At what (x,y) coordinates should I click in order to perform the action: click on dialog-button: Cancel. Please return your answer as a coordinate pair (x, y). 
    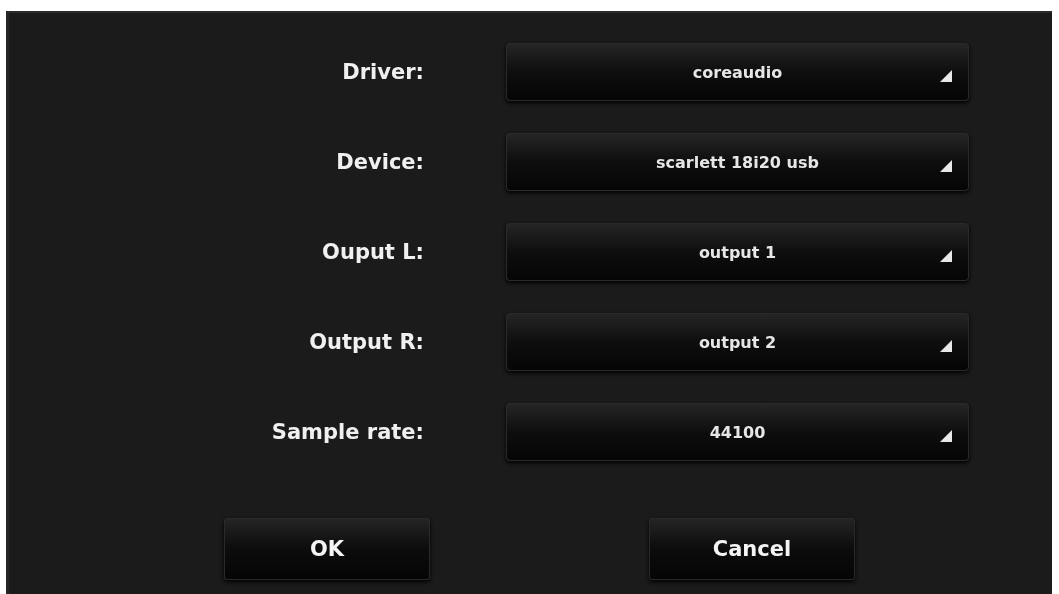
    Looking at the image, I should click on (752, 549).